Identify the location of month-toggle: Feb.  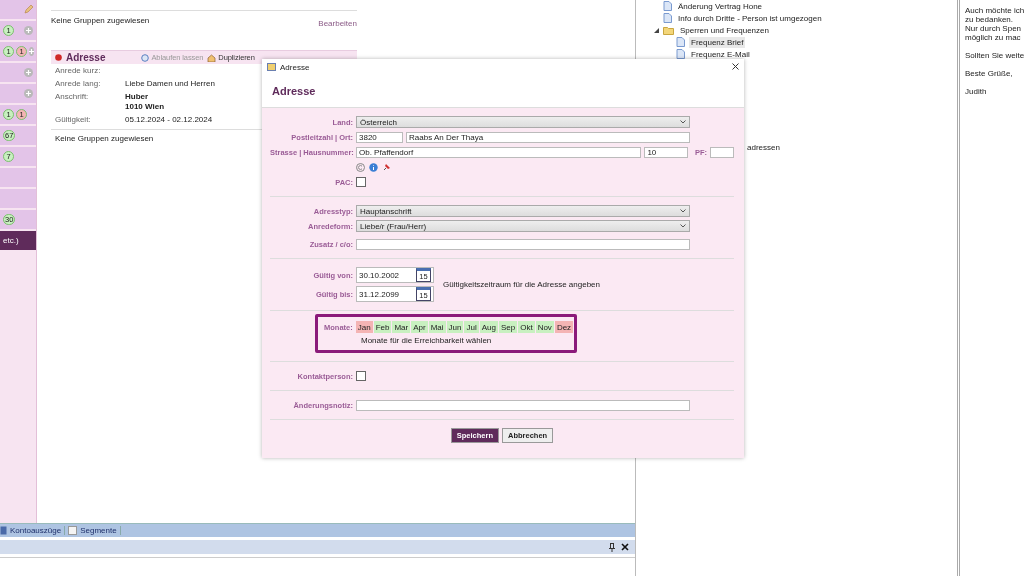
(382, 327).